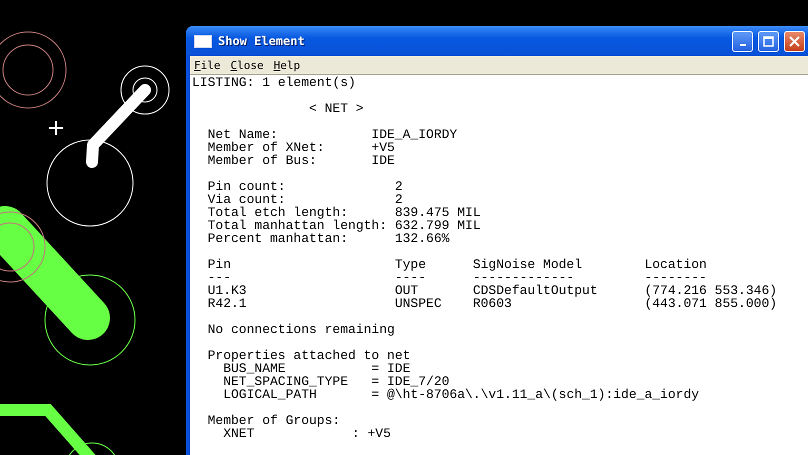 This screenshot has height=455, width=808. I want to click on header-rule: --------, so click(675, 277).